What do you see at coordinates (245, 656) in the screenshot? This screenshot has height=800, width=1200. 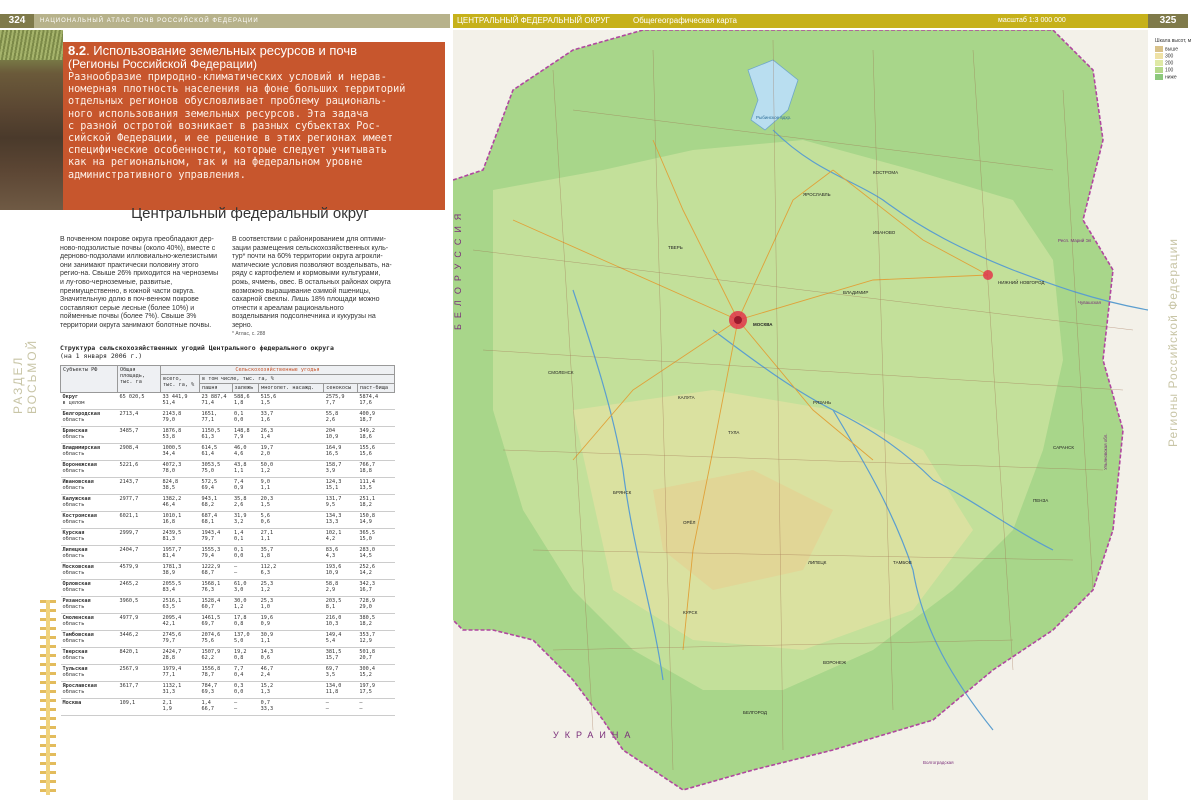 I see `cell-land-type: 19,2 0,8` at bounding box center [245, 656].